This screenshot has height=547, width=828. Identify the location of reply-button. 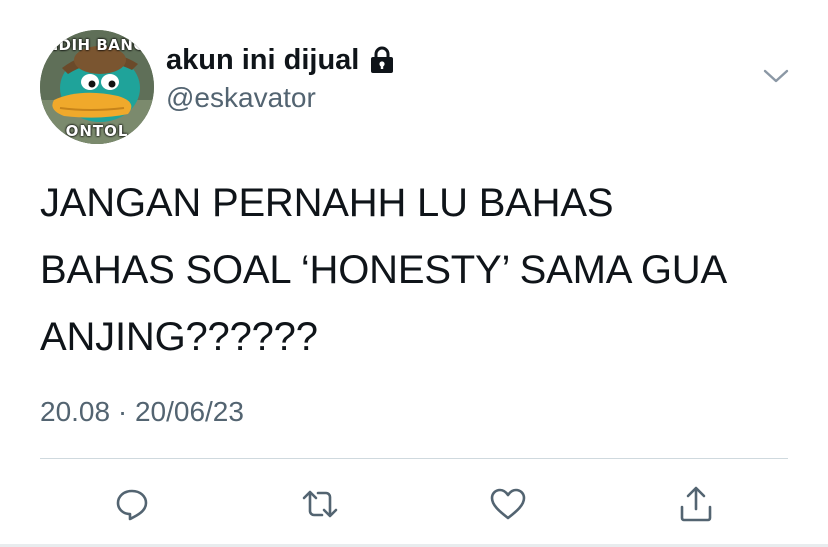
(132, 504).